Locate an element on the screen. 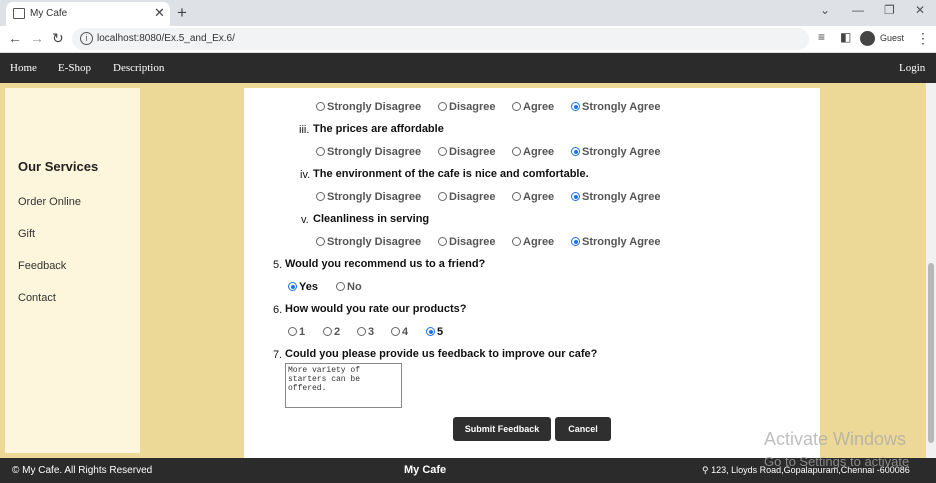 This screenshot has width=936, height=483. option-no: No is located at coordinates (349, 287).